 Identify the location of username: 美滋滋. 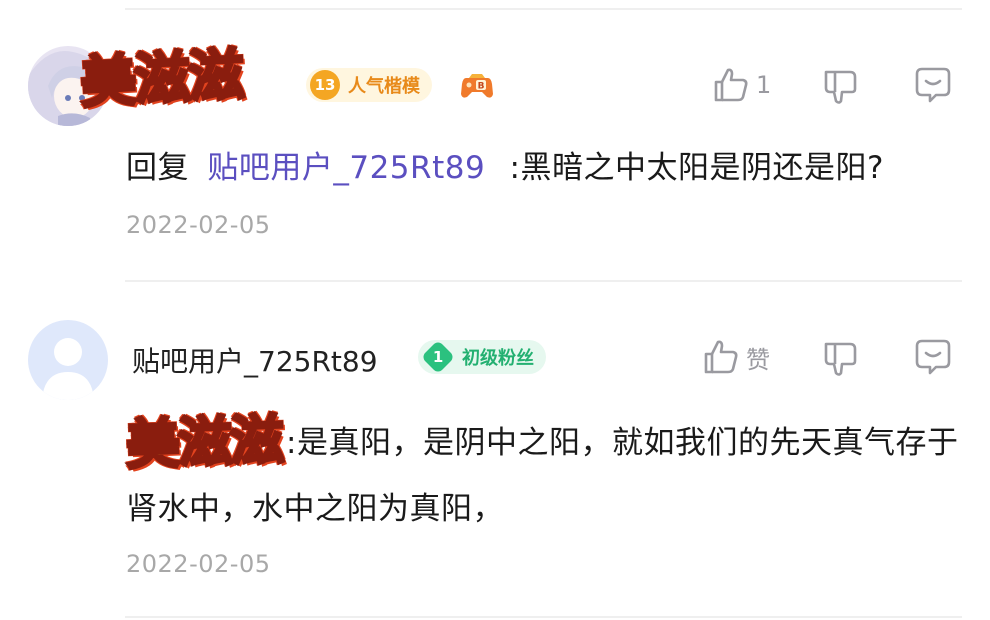
(161, 74).